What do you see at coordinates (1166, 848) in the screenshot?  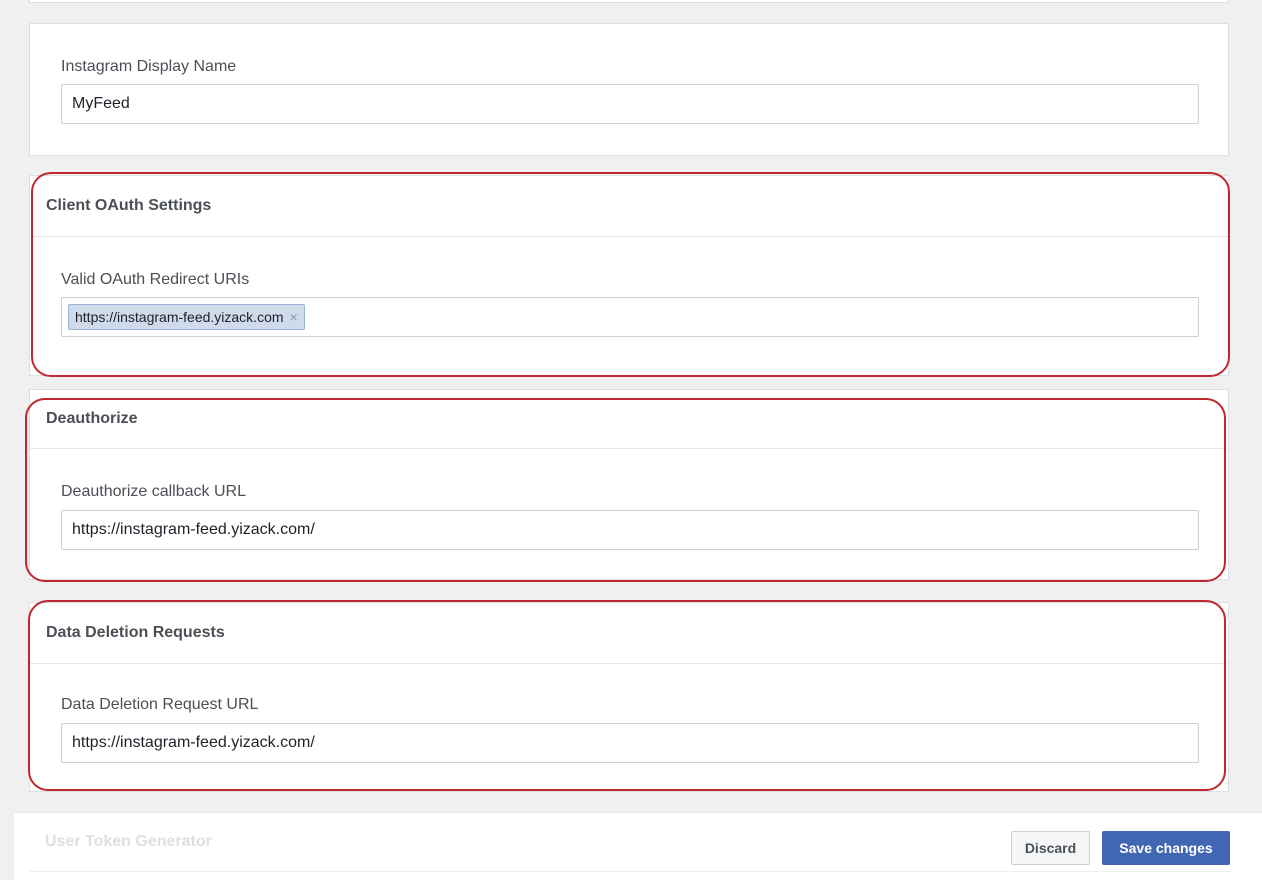 I see `save-changes-button: Save changes` at bounding box center [1166, 848].